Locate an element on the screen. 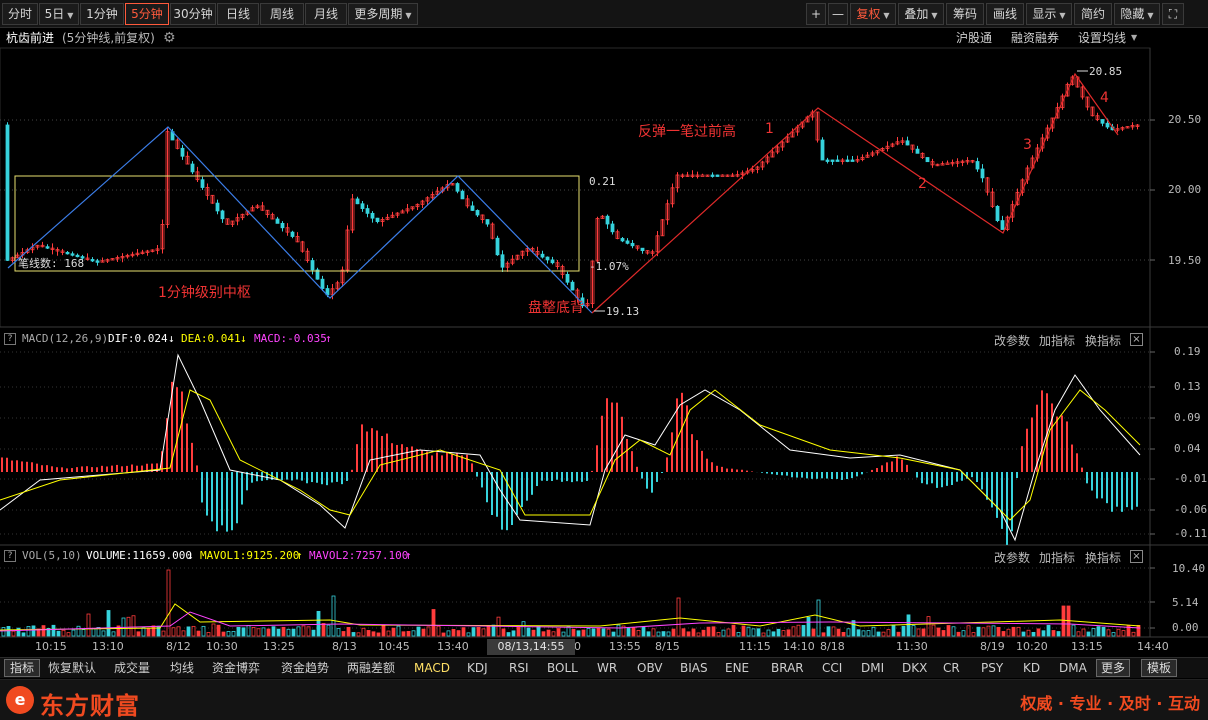 The height and width of the screenshot is (720, 1208). macd-add-indicator-button: 加指标 is located at coordinates (1057, 340).